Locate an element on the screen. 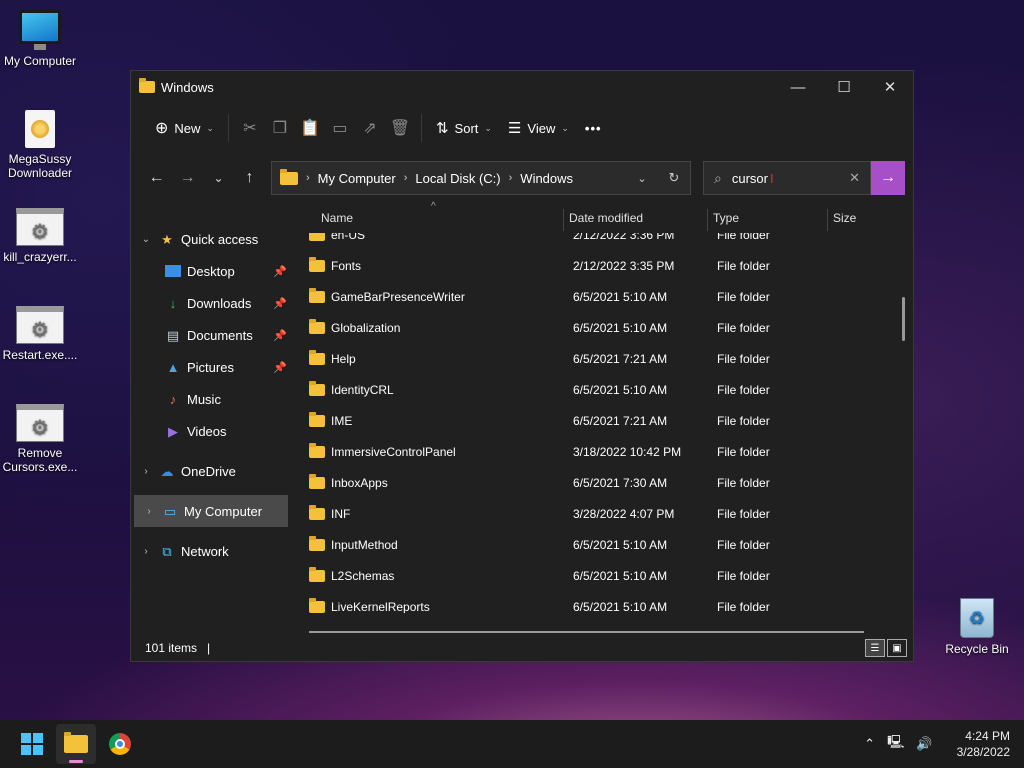  address-dropdown-icon: ⌄ is located at coordinates (642, 178).